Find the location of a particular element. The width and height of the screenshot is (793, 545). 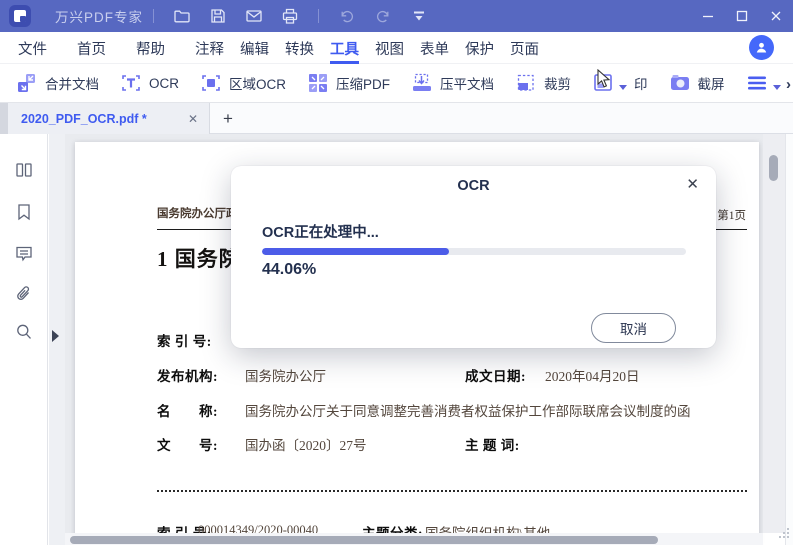

mouse-cursor is located at coordinates (605, 81).